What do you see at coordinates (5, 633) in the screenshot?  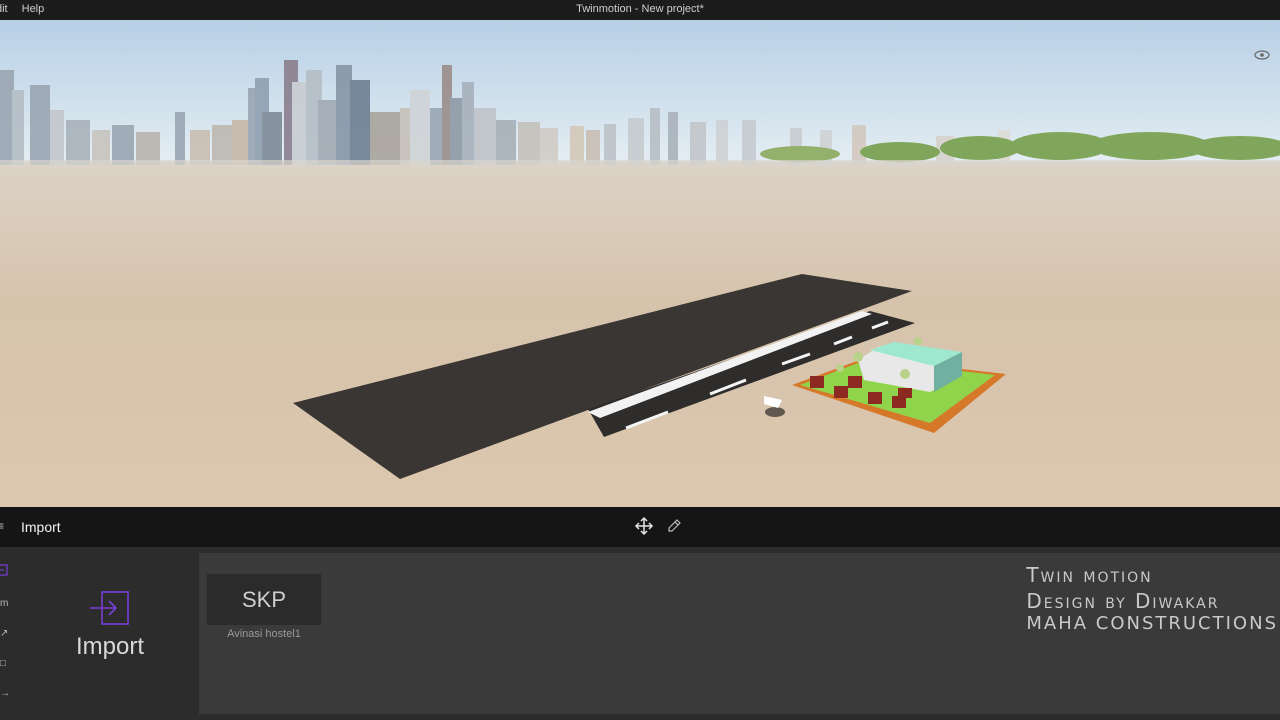 I see `edit-tab-icon: ↗` at bounding box center [5, 633].